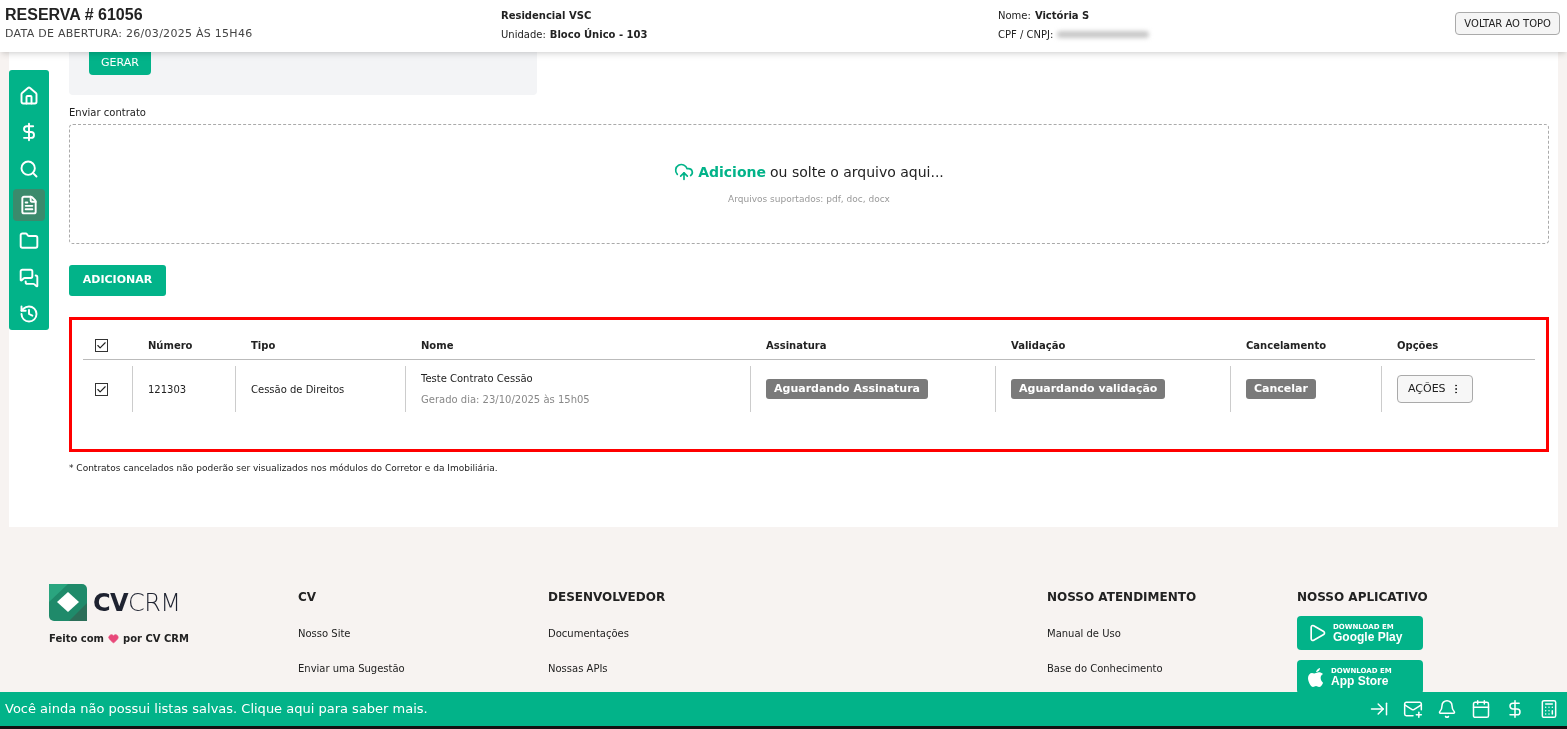  What do you see at coordinates (76, 639) in the screenshot?
I see `made-with-text: Feito com` at bounding box center [76, 639].